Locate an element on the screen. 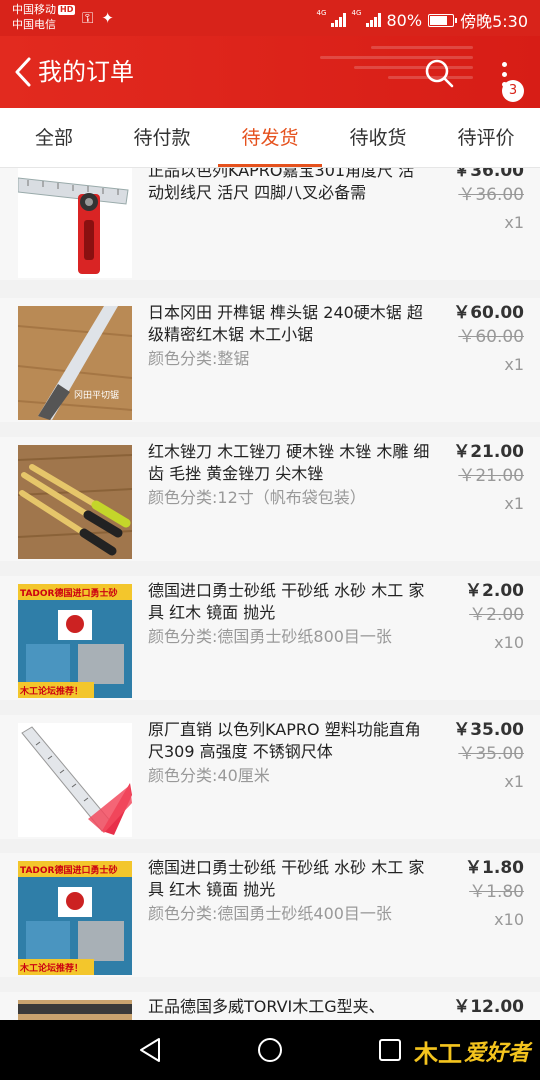  status-bar: 中国移动 HD 中国电信 ⚿ ✦ 4G 4G 80% 傍晚5:30 is located at coordinates (270, 18).